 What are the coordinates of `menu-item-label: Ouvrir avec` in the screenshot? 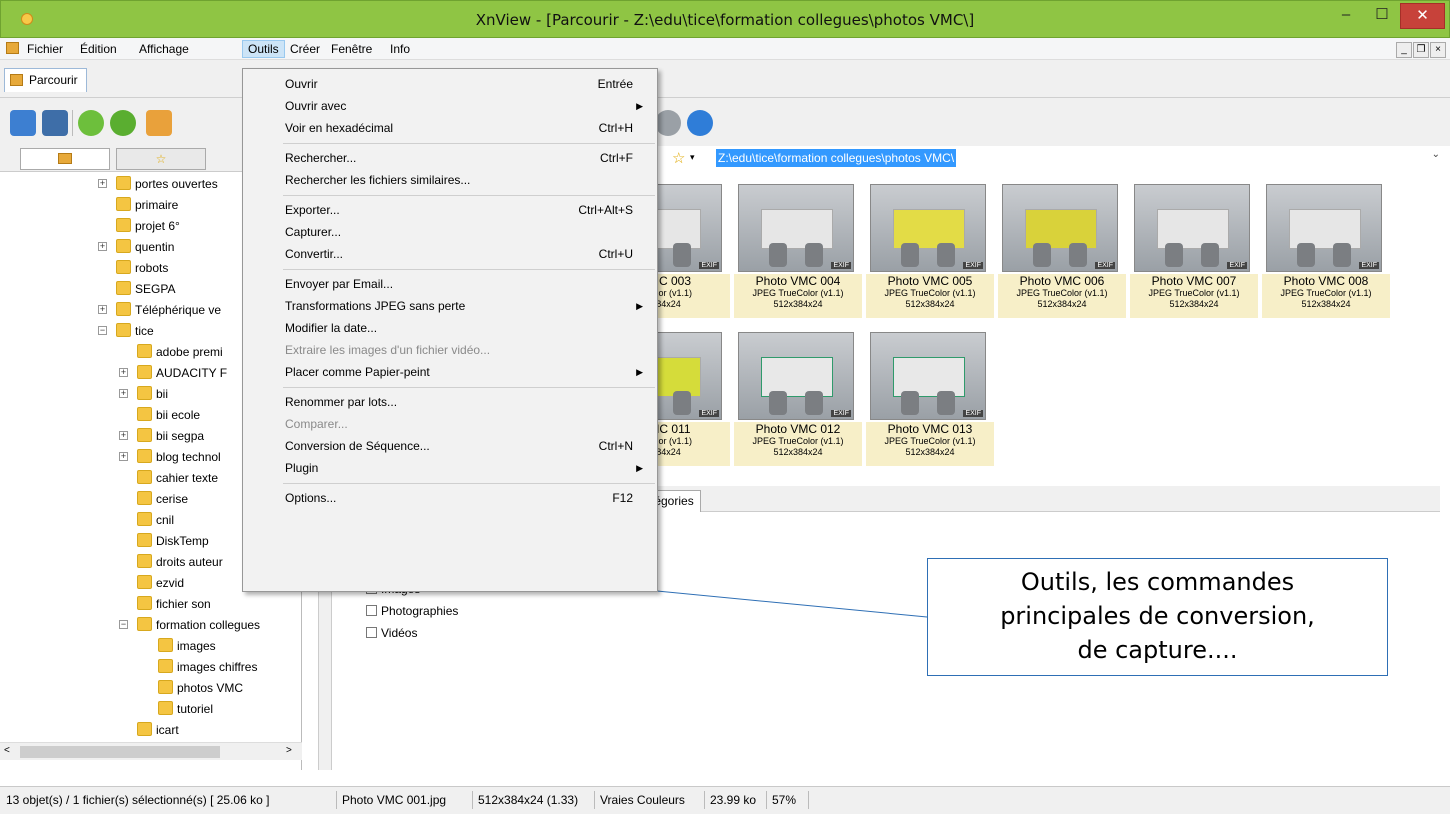 It's located at (316, 106).